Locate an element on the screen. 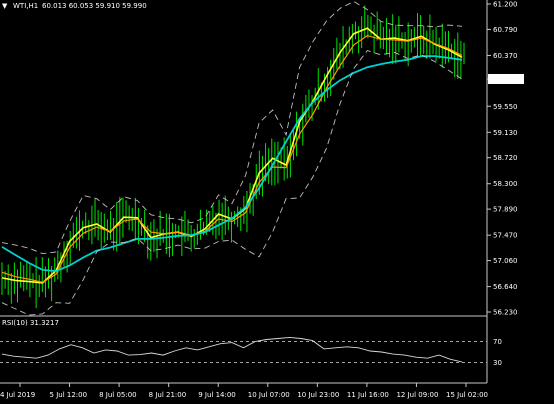  rsi-pane is located at coordinates (243, 349).